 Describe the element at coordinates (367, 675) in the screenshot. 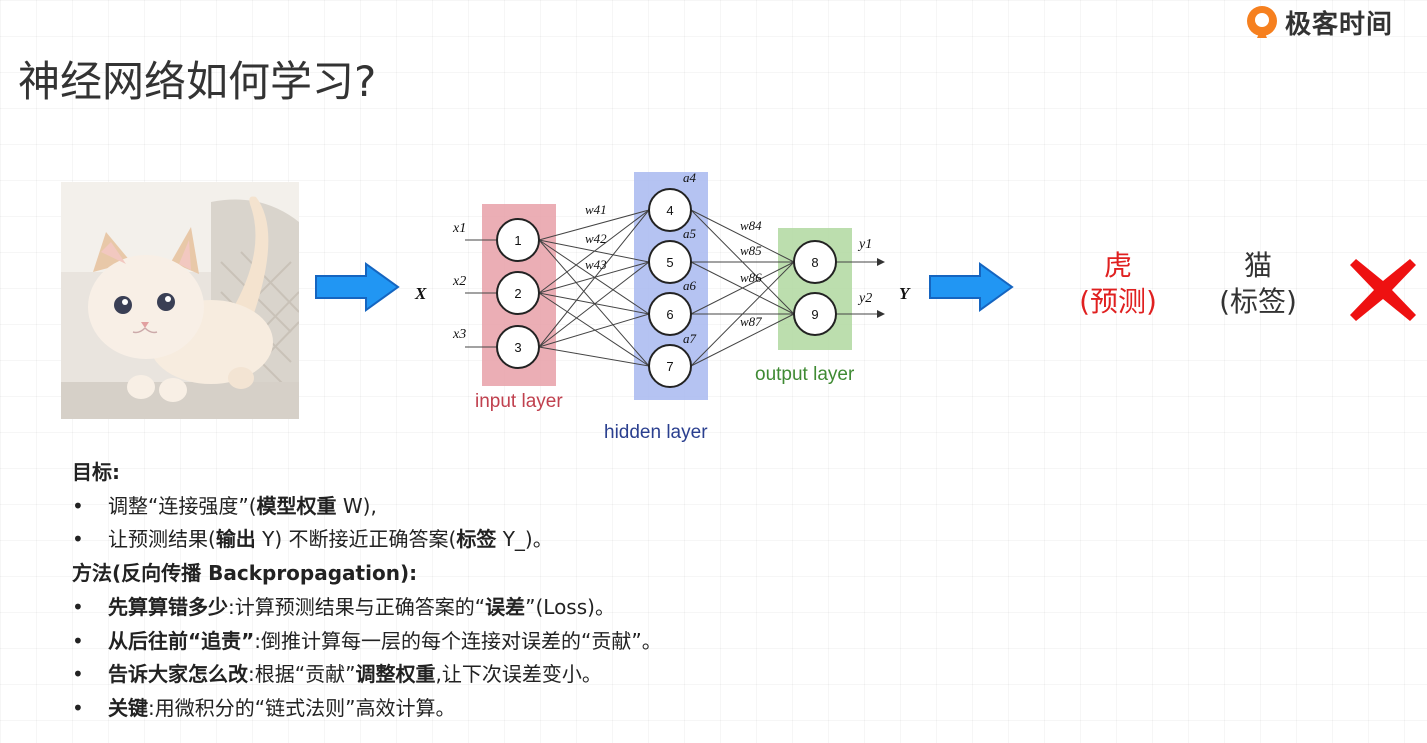

I see `list-item: 告诉大家怎么改:根据“贡献”调整权重,让下次误差变小。` at that location.